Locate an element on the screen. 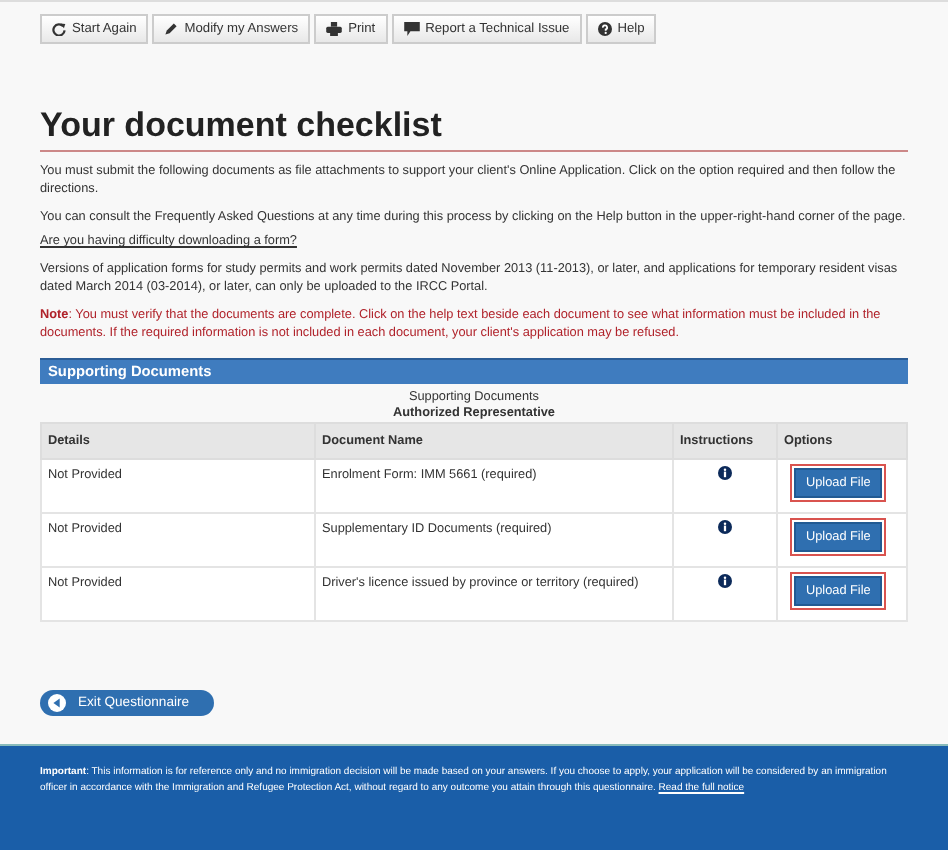 This screenshot has height=850, width=948. back-icon is located at coordinates (57, 703).